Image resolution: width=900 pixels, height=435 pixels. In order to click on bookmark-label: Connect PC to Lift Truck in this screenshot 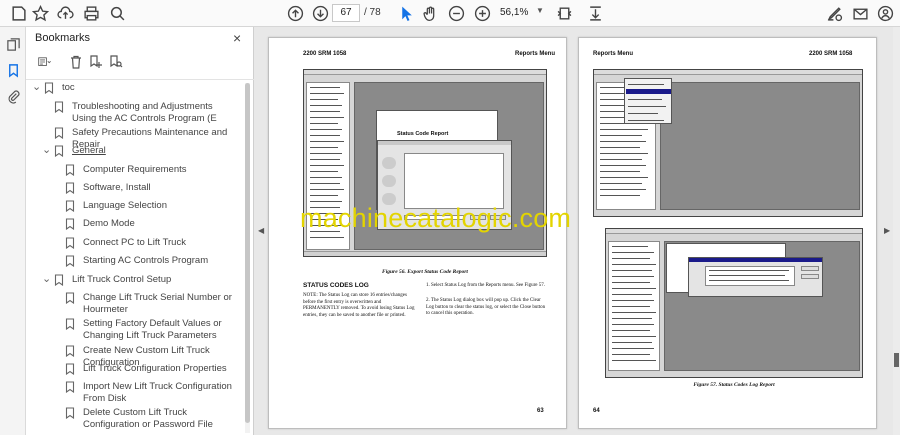, I will do `click(134, 242)`.